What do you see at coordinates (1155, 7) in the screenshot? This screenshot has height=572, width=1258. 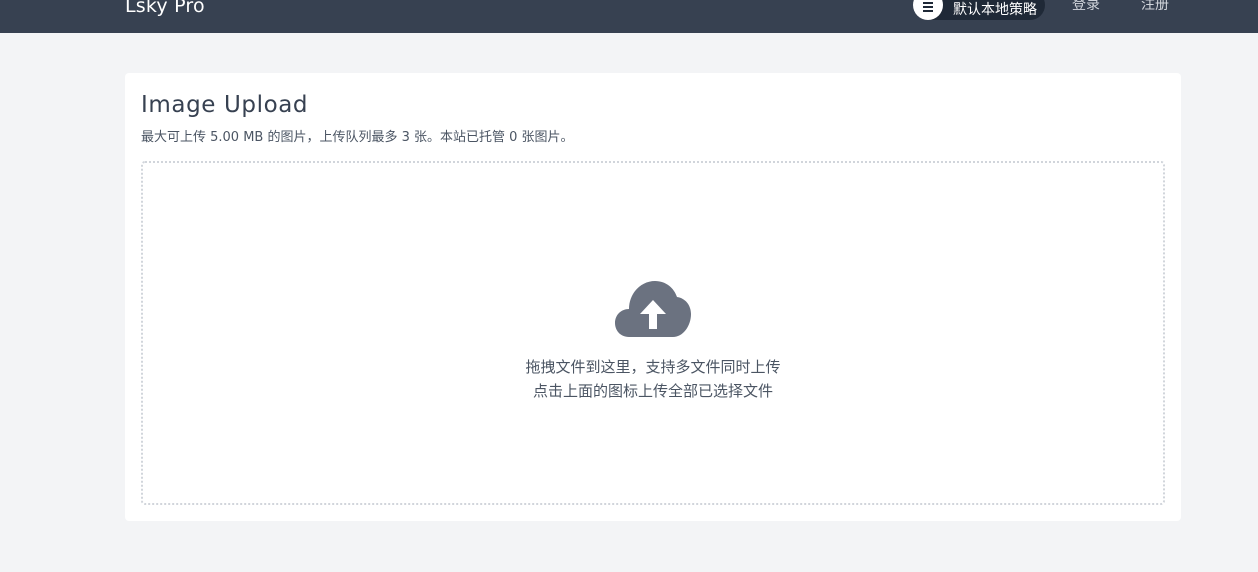 I see `register-link: 注册` at bounding box center [1155, 7].